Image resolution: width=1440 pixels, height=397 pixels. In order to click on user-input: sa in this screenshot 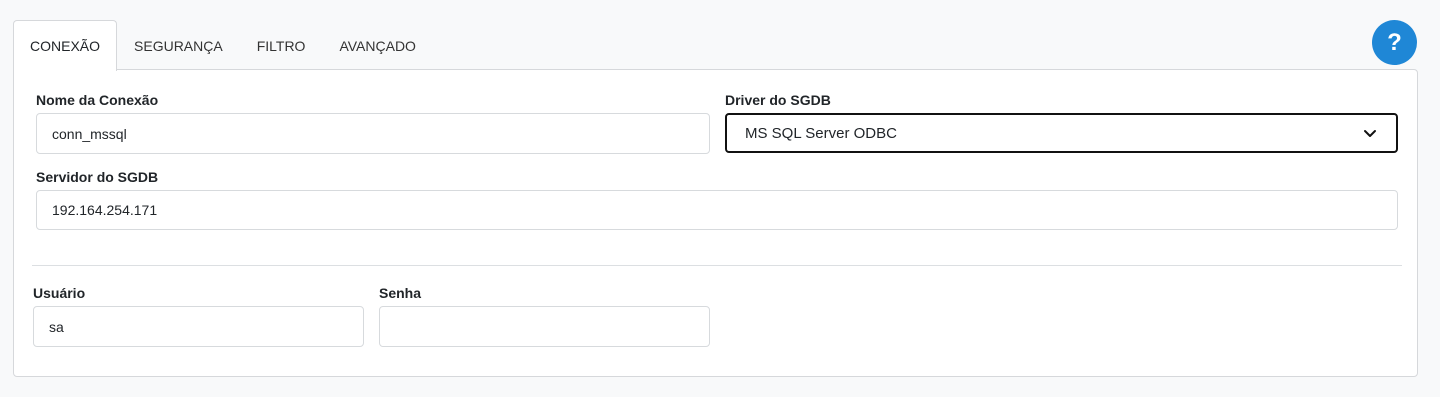, I will do `click(198, 326)`.